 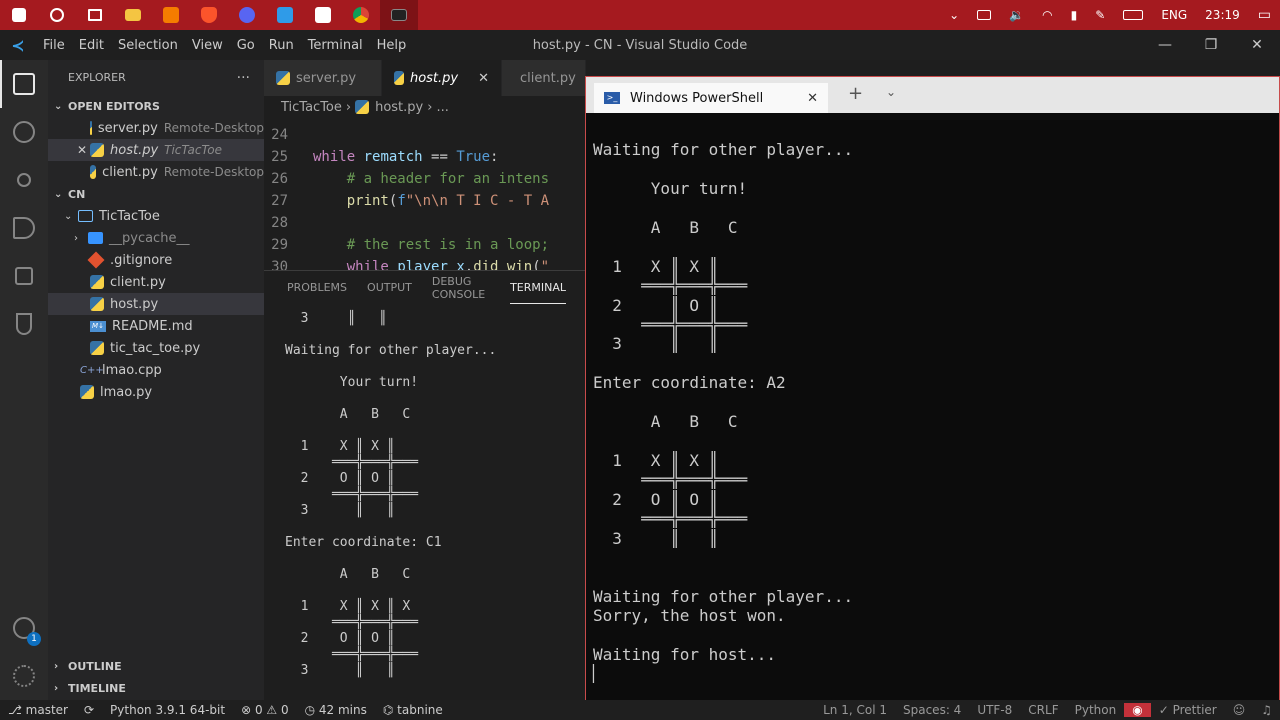 What do you see at coordinates (82, 150) in the screenshot?
I see `close-editor-icon: ✕` at bounding box center [82, 150].